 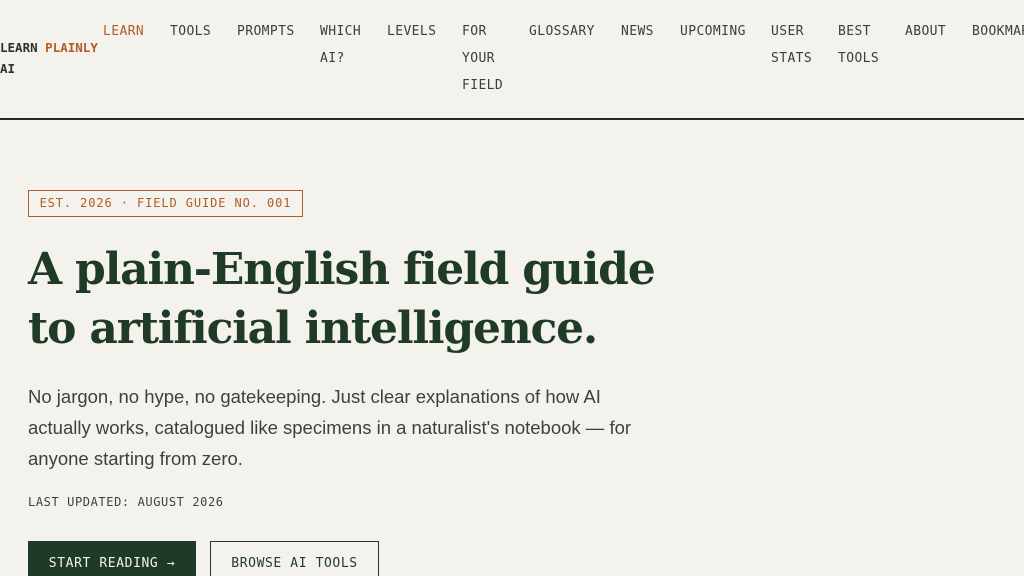 I want to click on nav-user-stats: USER STATS, so click(x=797, y=45).